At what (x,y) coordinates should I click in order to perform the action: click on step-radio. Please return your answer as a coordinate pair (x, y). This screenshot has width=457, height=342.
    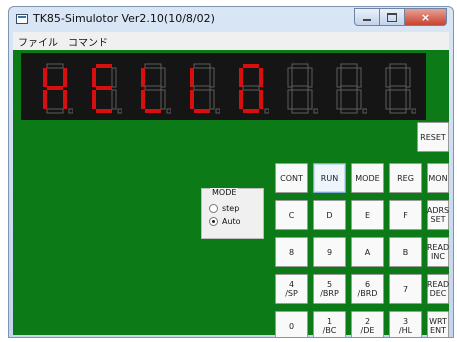
    Looking at the image, I should click on (213, 208).